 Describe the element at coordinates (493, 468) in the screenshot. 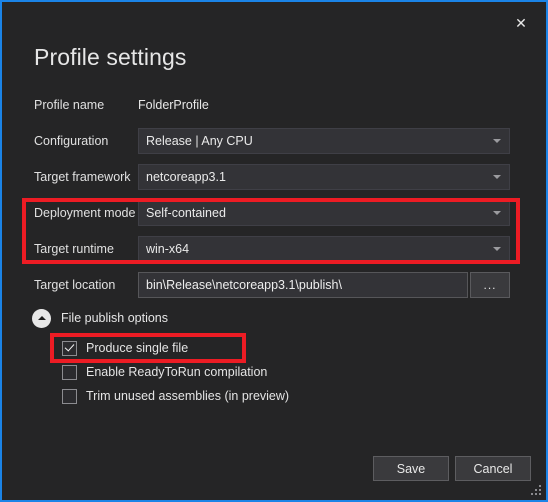

I see `cancel-button: Cancel` at that location.